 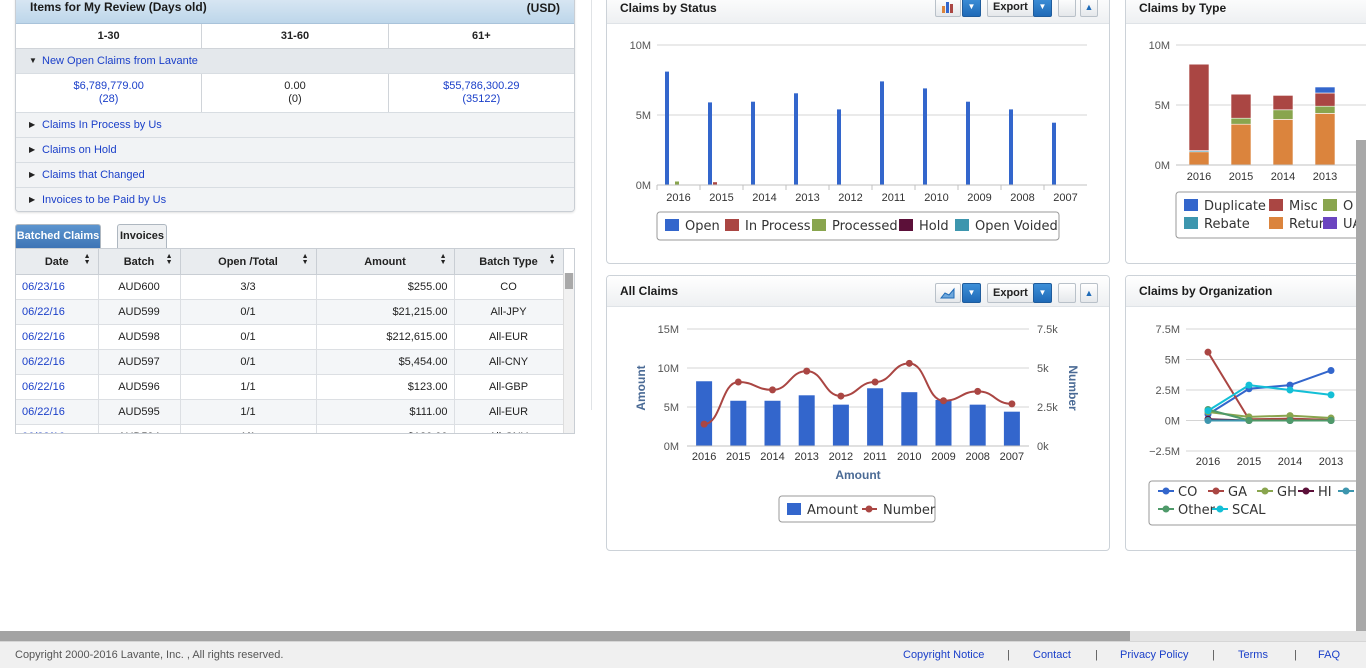 What do you see at coordinates (290, 312) in the screenshot?
I see `table-row: 06/22/16 AUD599 0/1 $21,215.00 All-JPY` at bounding box center [290, 312].